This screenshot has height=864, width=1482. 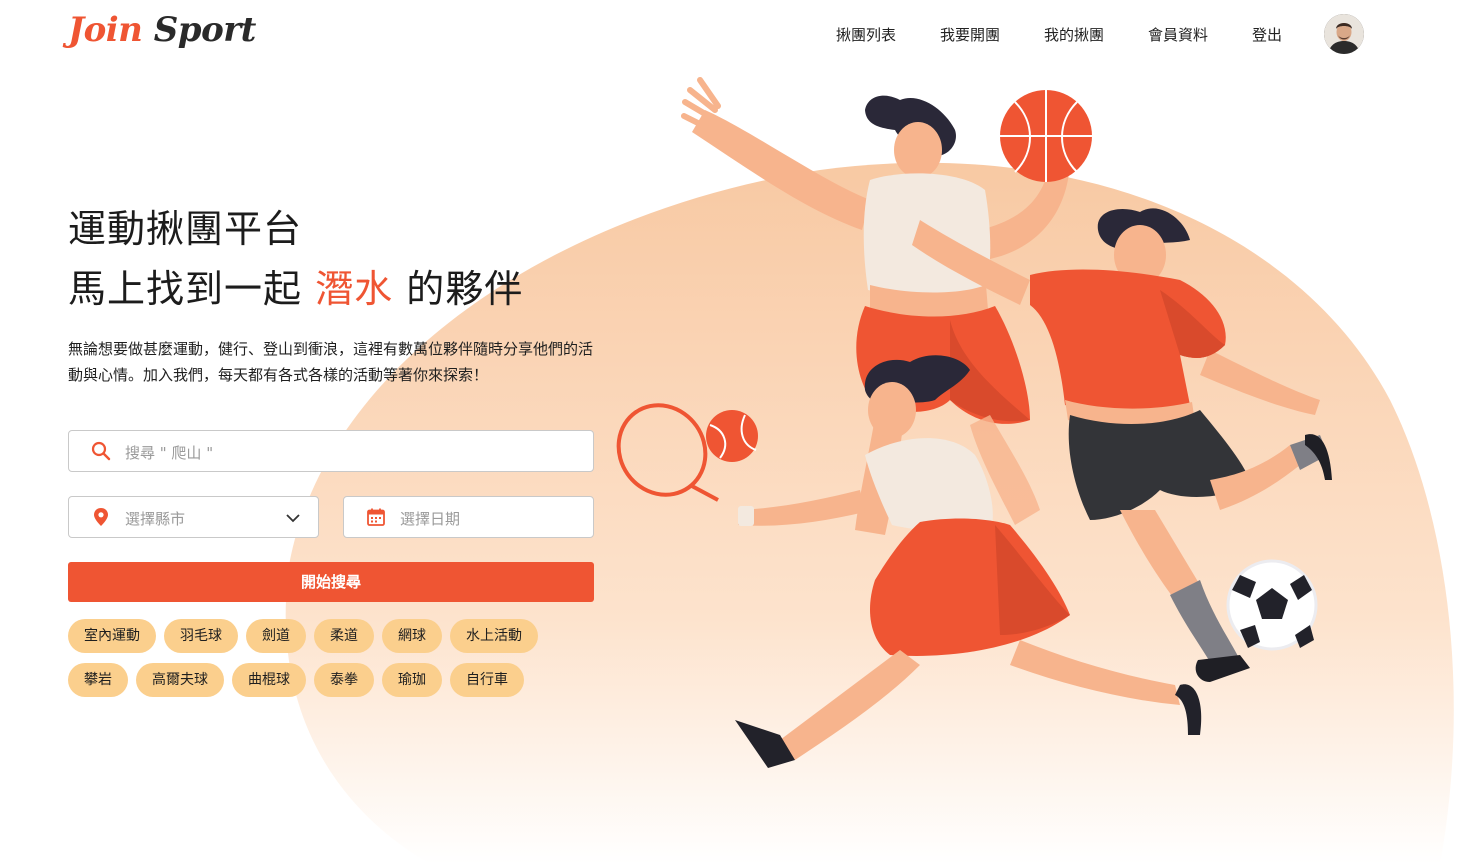 What do you see at coordinates (331, 582) in the screenshot?
I see `start-search-button: 開始搜尋` at bounding box center [331, 582].